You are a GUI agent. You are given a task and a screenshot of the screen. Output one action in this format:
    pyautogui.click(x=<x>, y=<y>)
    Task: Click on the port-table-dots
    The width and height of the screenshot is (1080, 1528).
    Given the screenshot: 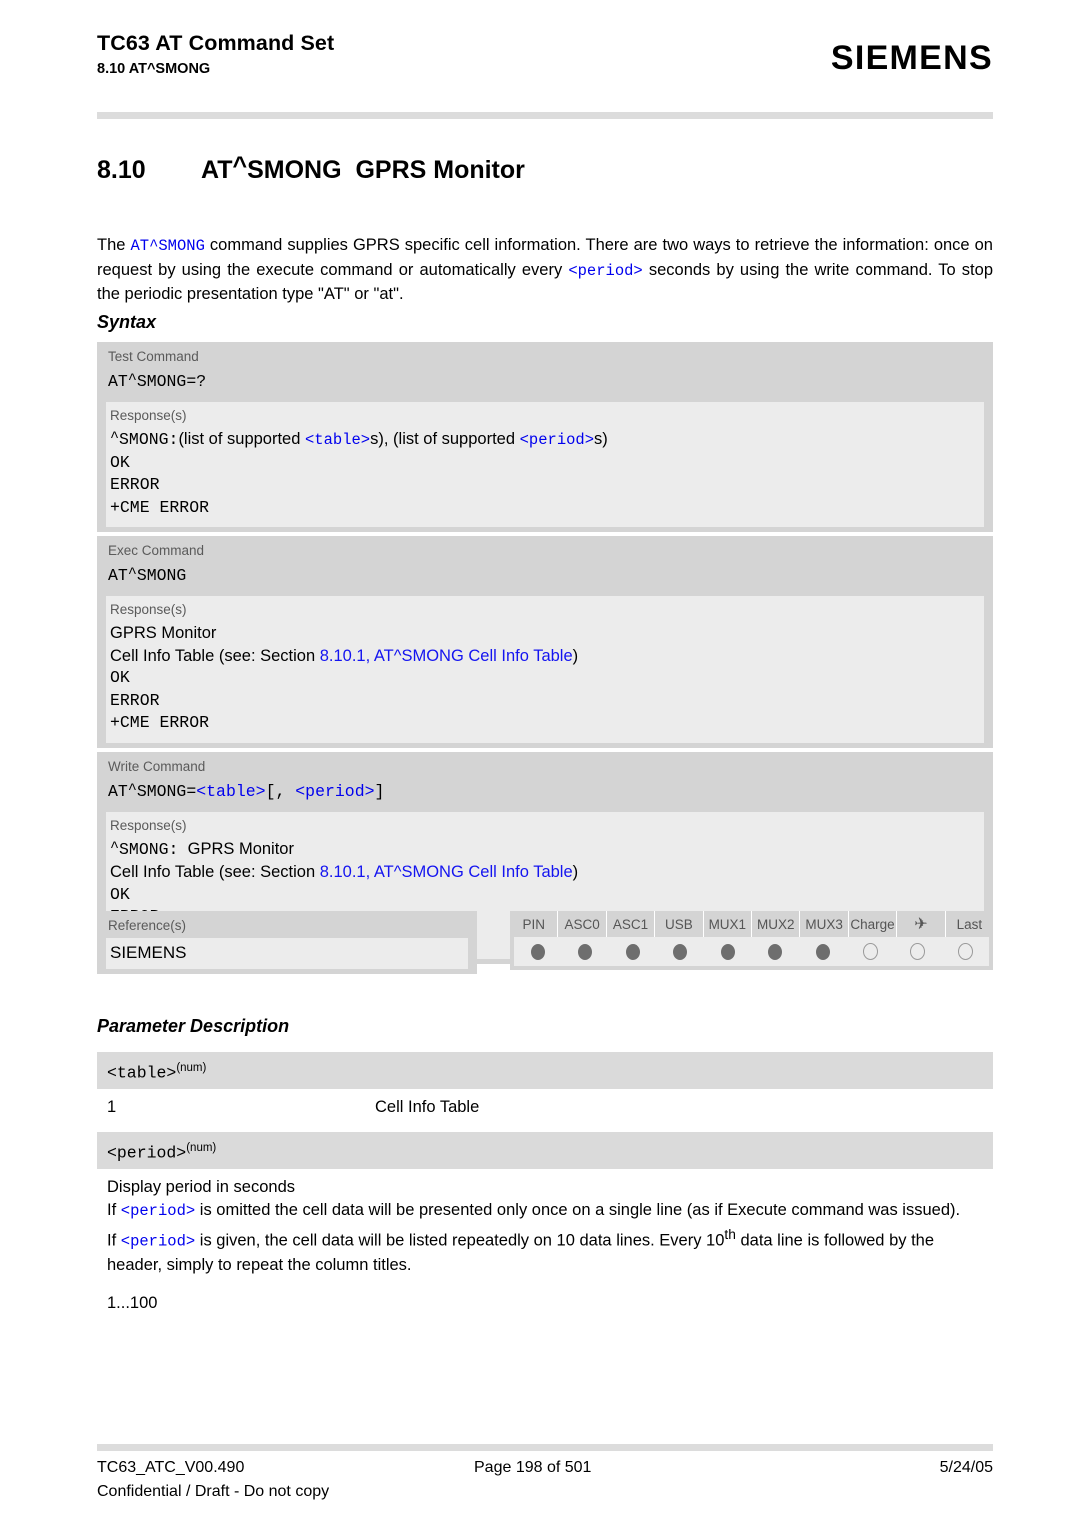 What is the action you would take?
    pyautogui.click(x=751, y=951)
    